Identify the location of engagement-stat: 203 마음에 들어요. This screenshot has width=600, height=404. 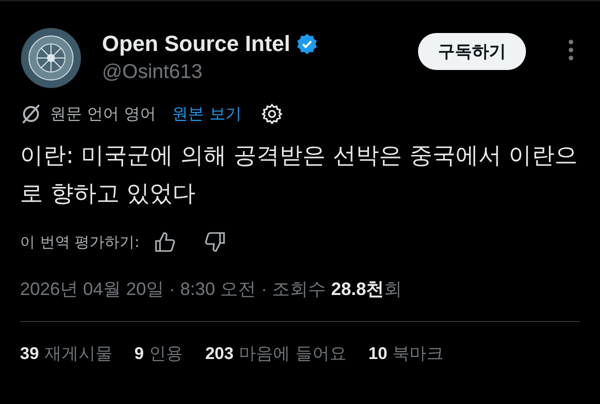
(275, 353).